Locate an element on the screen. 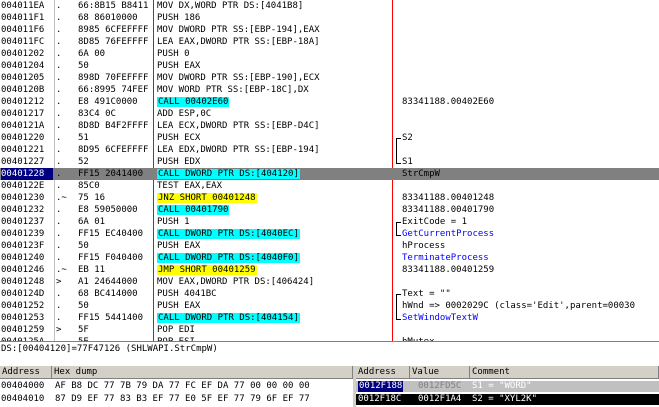 The height and width of the screenshot is (407, 659). instruction-text-text: PUSH ECX is located at coordinates (179, 138).